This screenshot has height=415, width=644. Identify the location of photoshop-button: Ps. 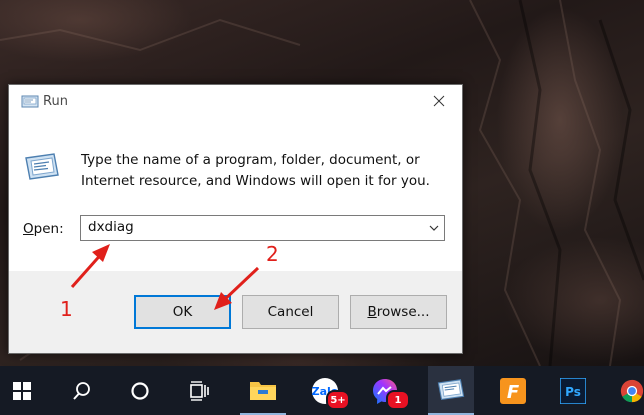
(573, 390).